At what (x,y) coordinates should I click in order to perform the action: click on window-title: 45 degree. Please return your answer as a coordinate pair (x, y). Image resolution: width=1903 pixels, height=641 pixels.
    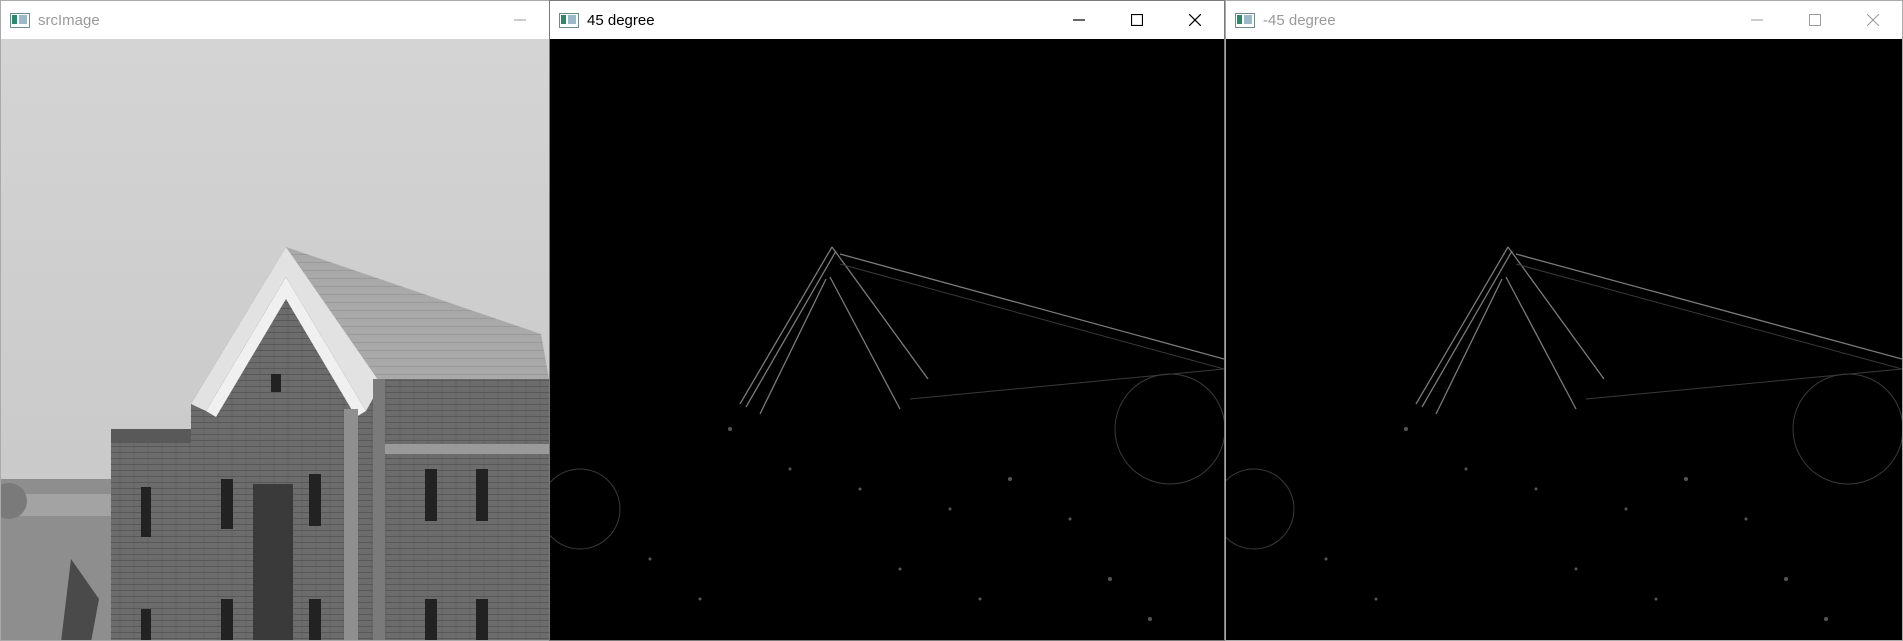
    Looking at the image, I should click on (621, 20).